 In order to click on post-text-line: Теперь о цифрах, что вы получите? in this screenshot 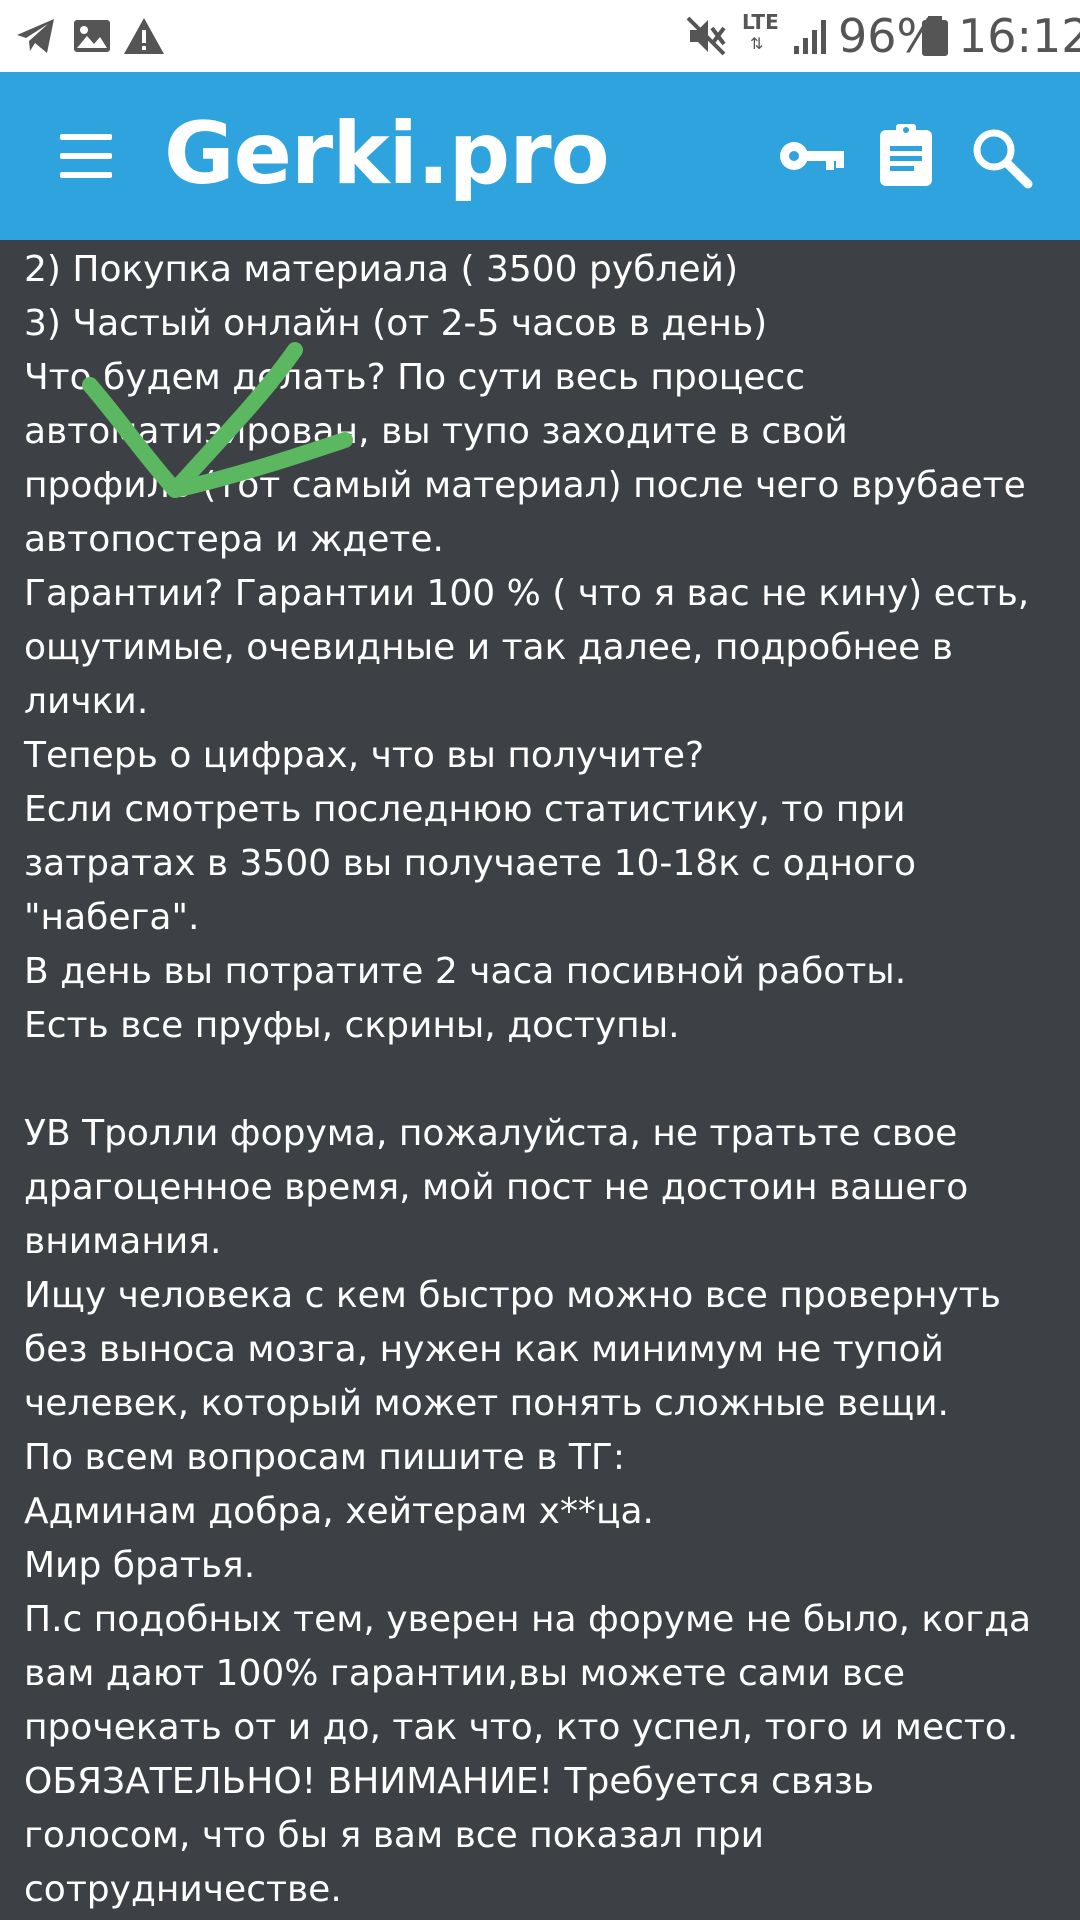, I will do `click(364, 755)`.